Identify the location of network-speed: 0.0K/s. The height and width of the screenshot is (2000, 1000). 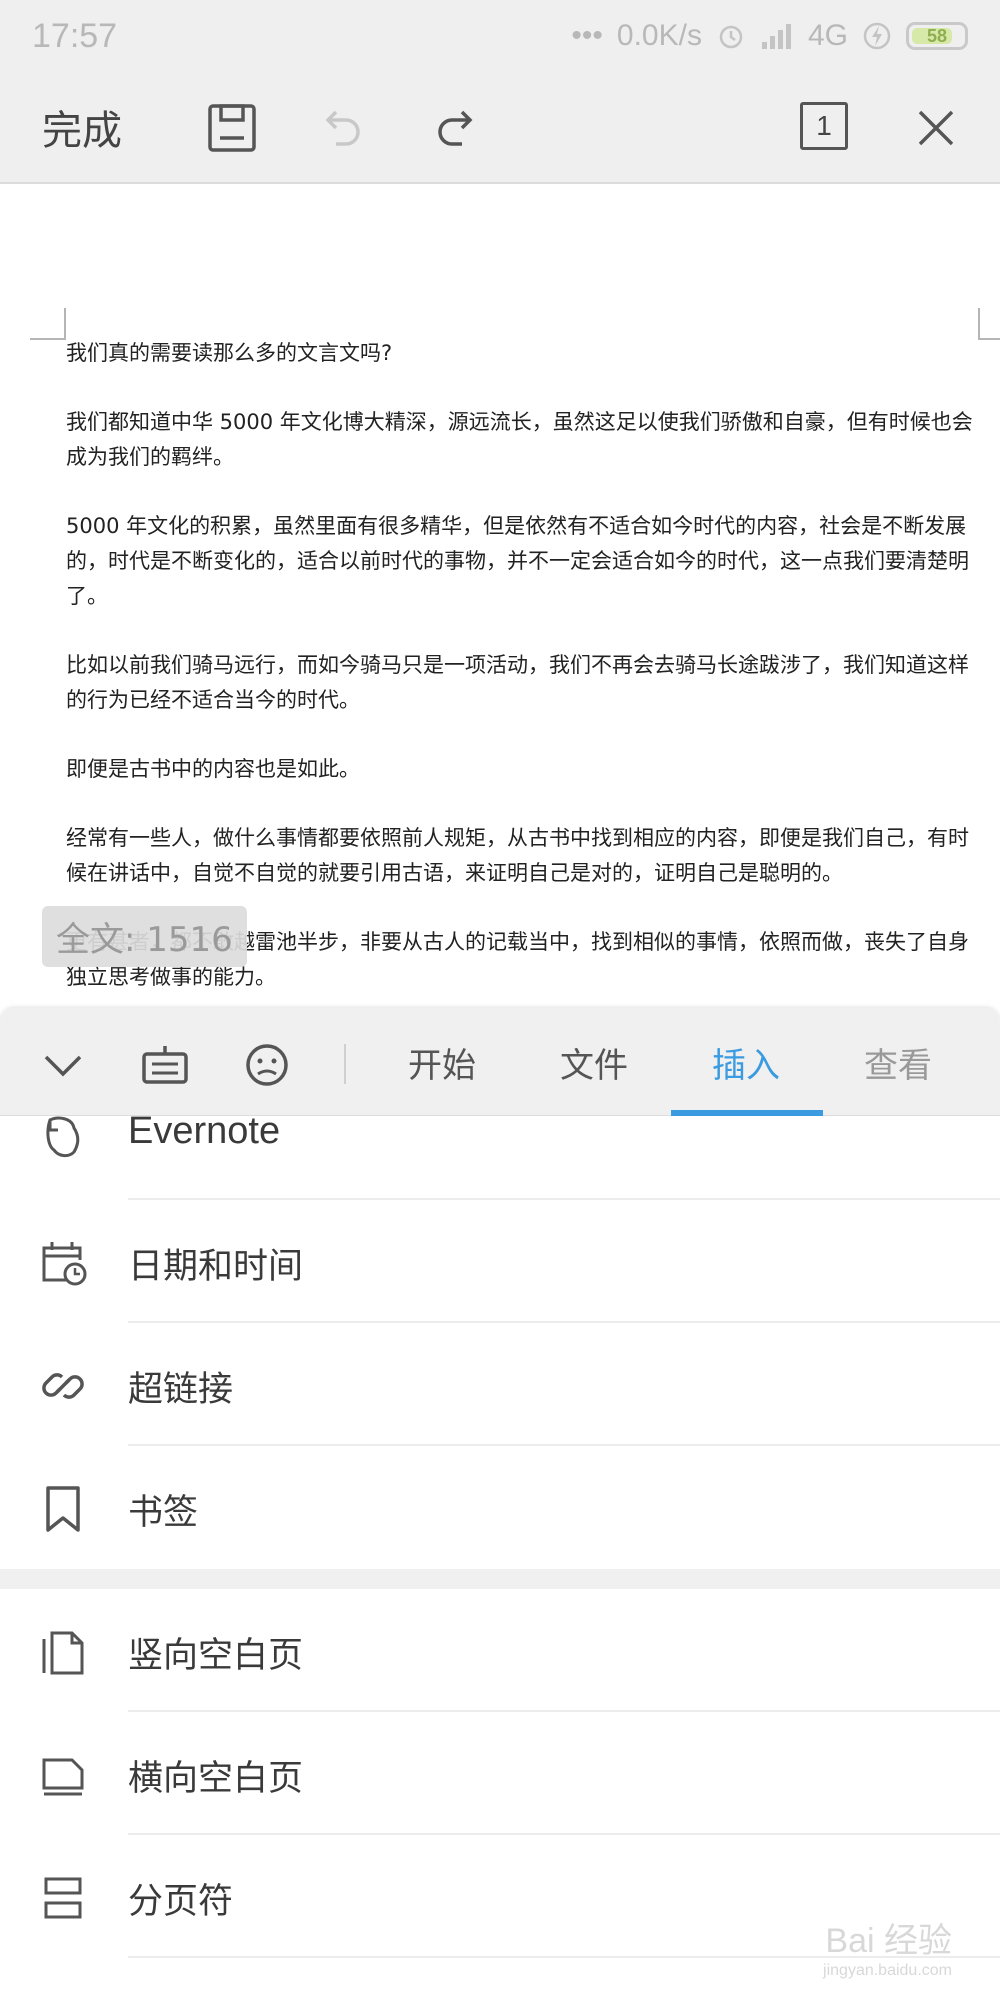
(659, 35).